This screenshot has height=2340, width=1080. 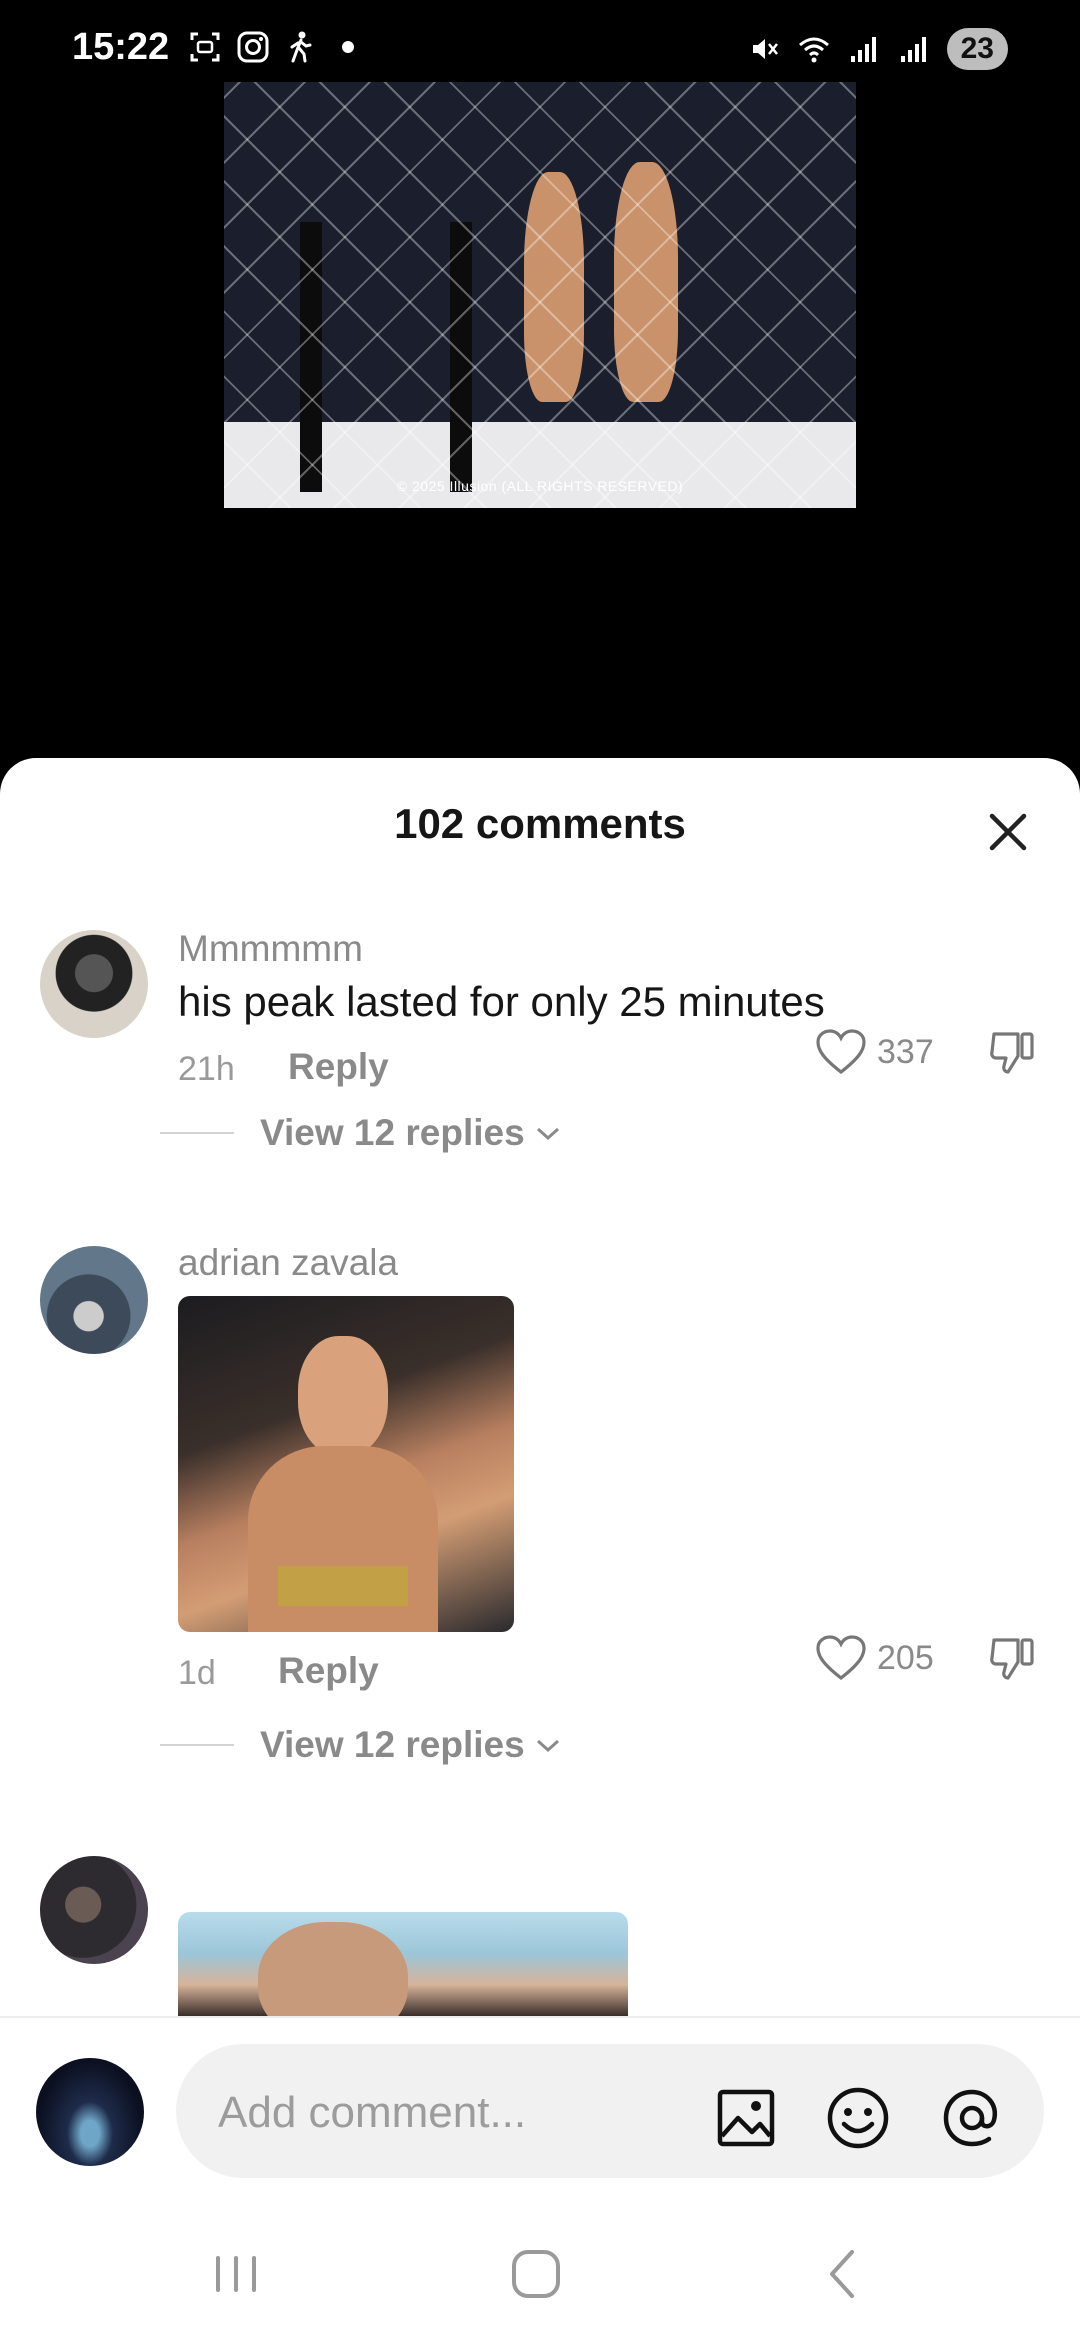 What do you see at coordinates (905, 1657) in the screenshot?
I see `like-count: 205` at bounding box center [905, 1657].